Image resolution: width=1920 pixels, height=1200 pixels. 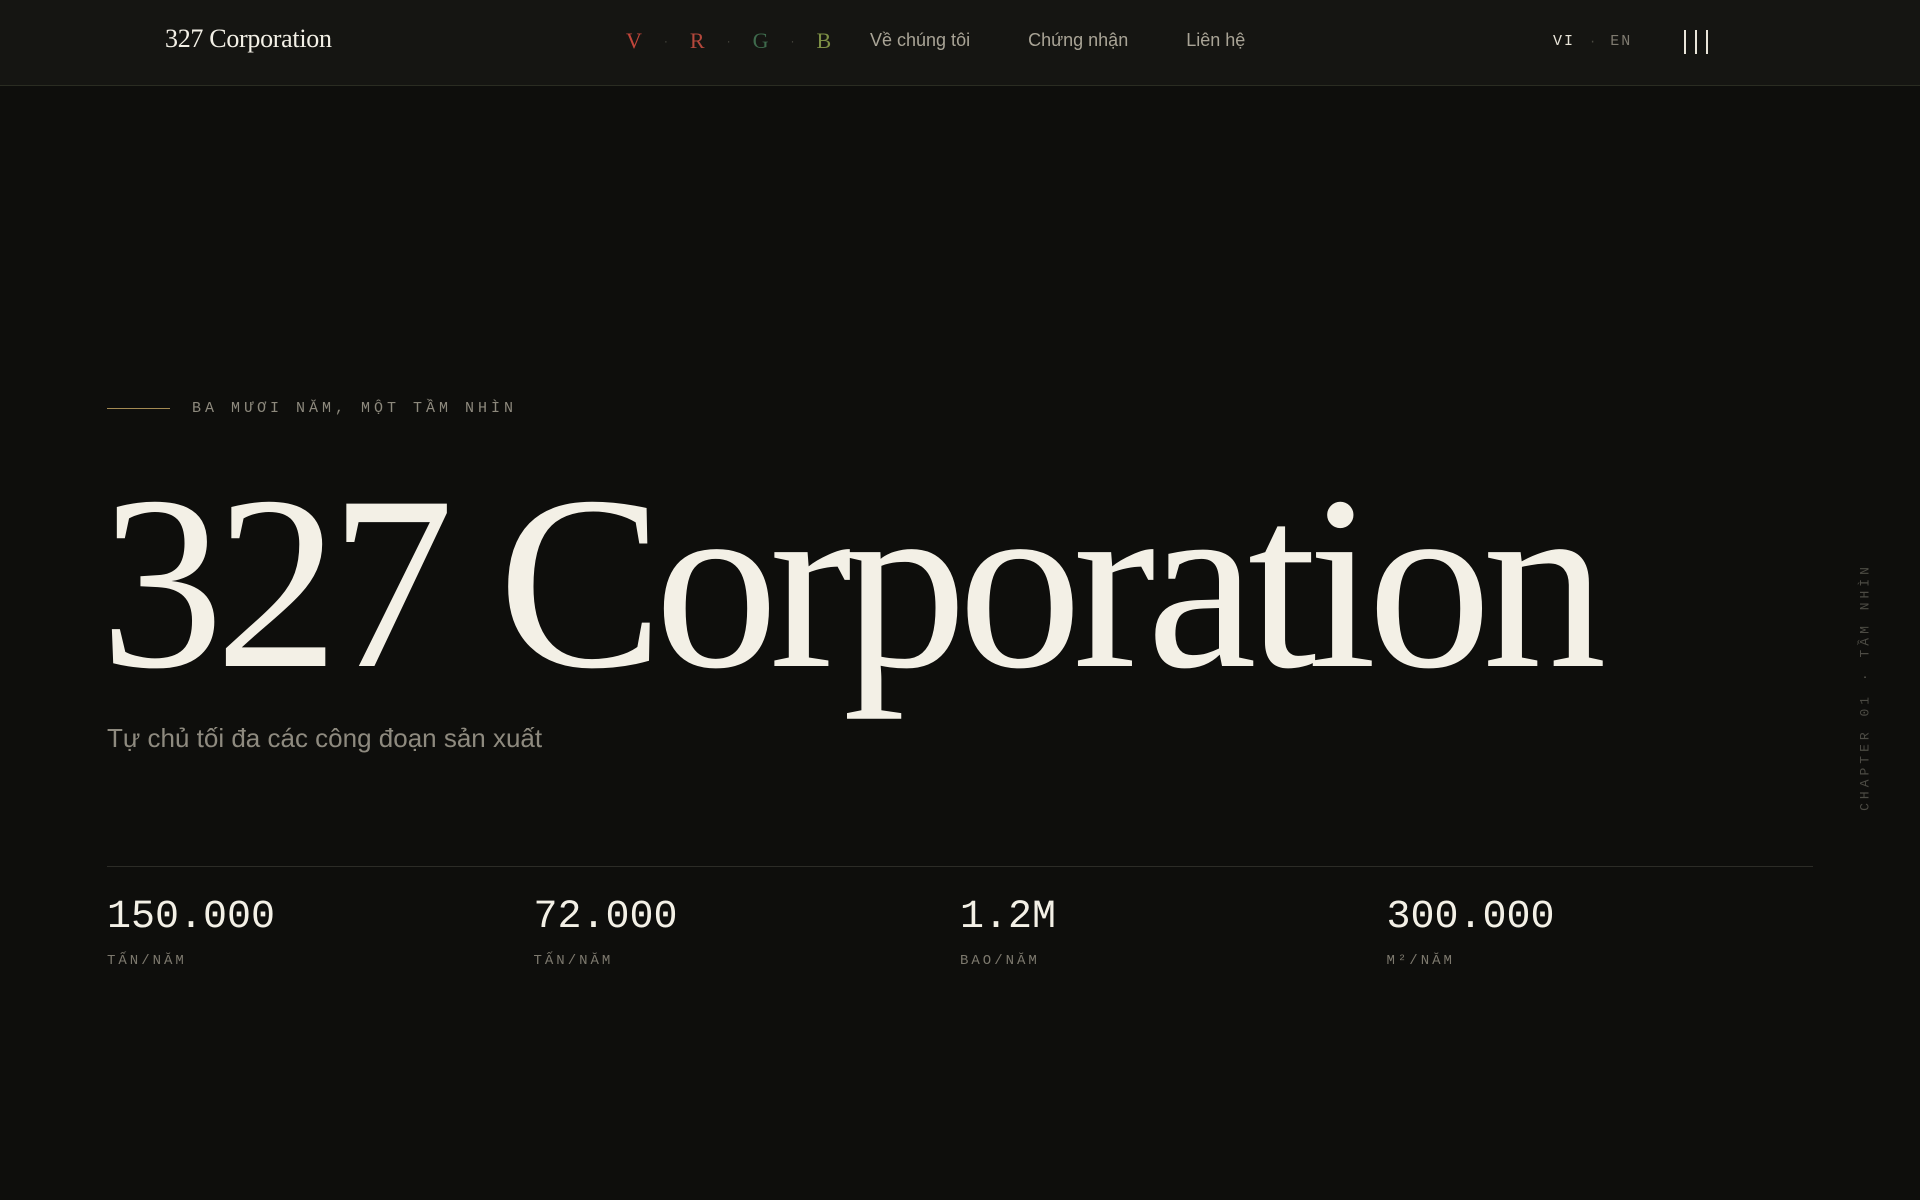 What do you see at coordinates (920, 40) in the screenshot?
I see `nav-about: Về chúng tôi` at bounding box center [920, 40].